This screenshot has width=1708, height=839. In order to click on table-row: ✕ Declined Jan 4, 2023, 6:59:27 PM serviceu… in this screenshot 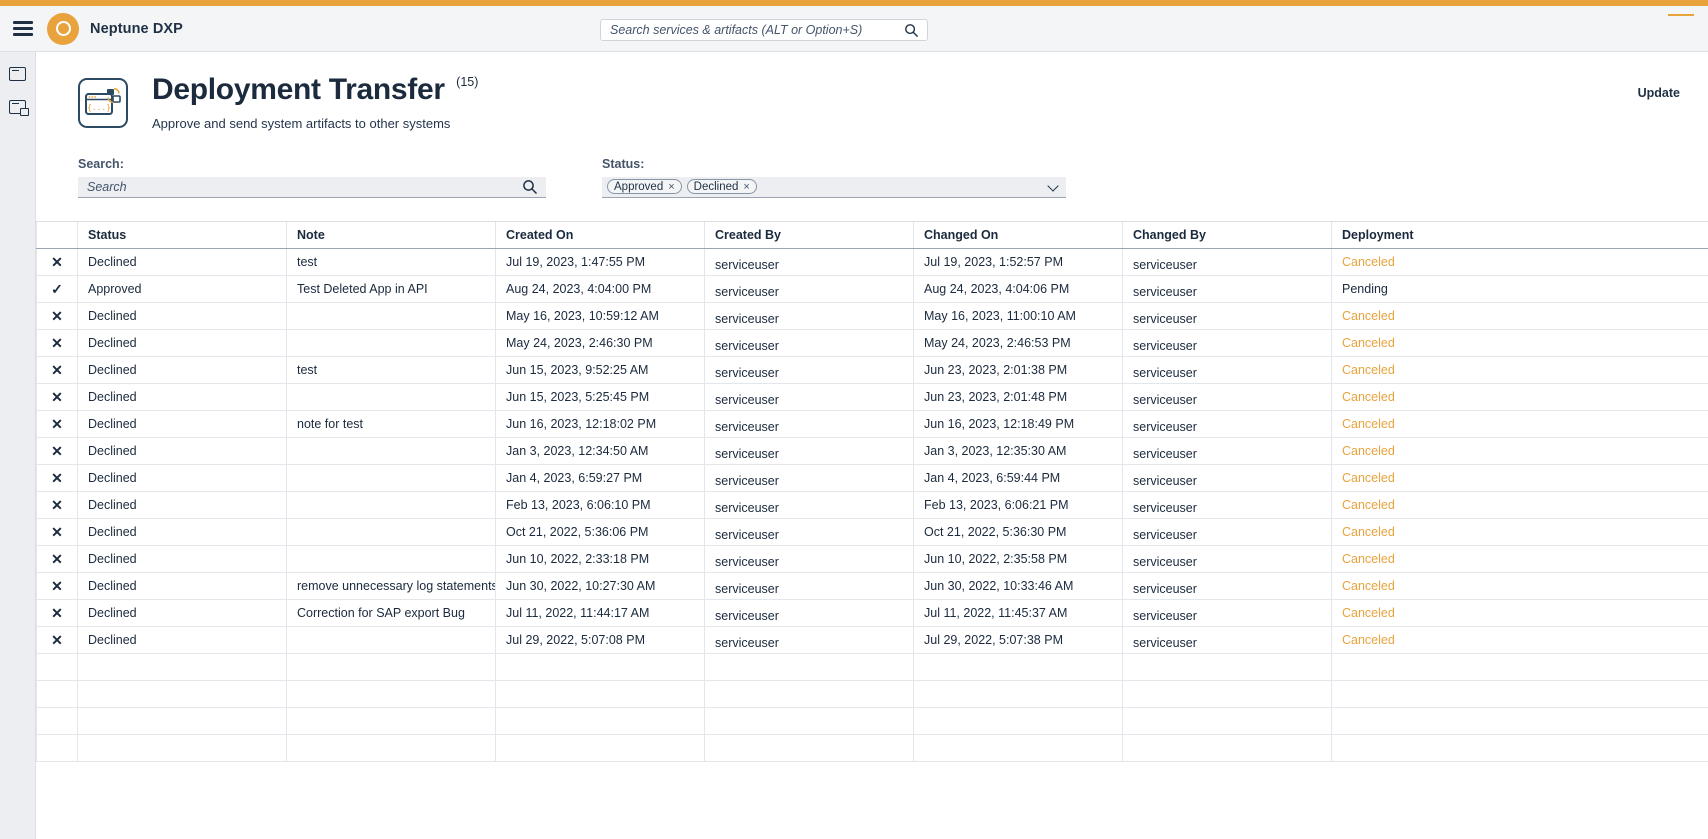, I will do `click(872, 478)`.